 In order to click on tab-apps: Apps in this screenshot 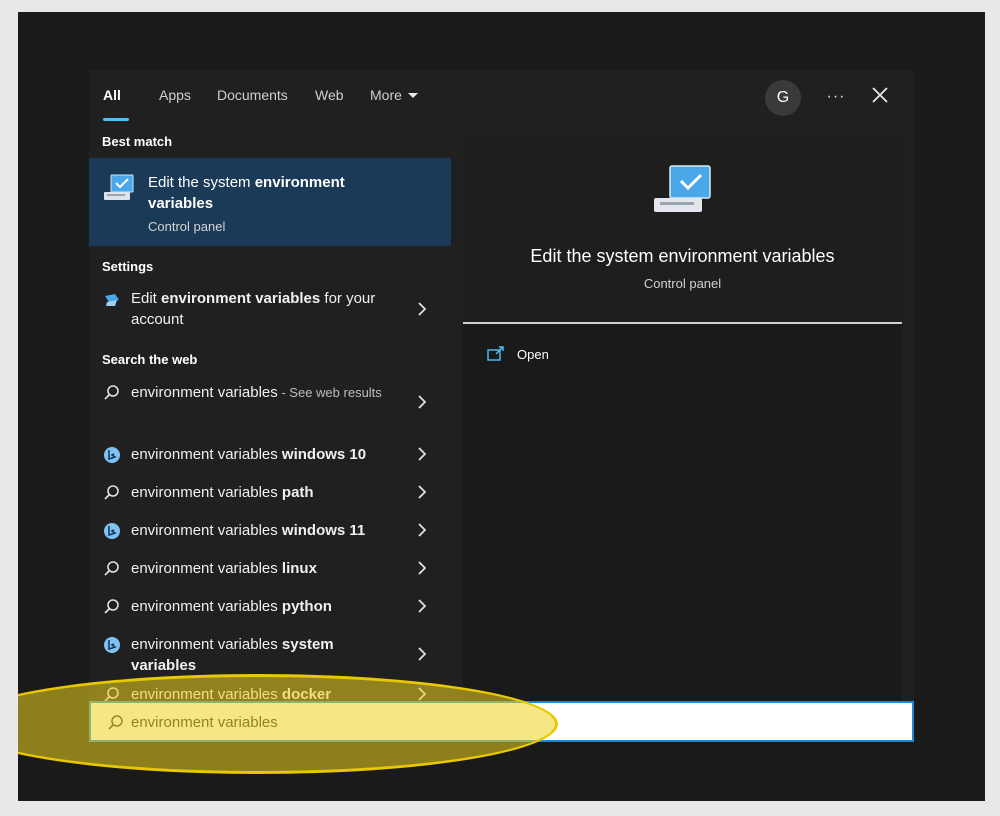, I will do `click(175, 95)`.